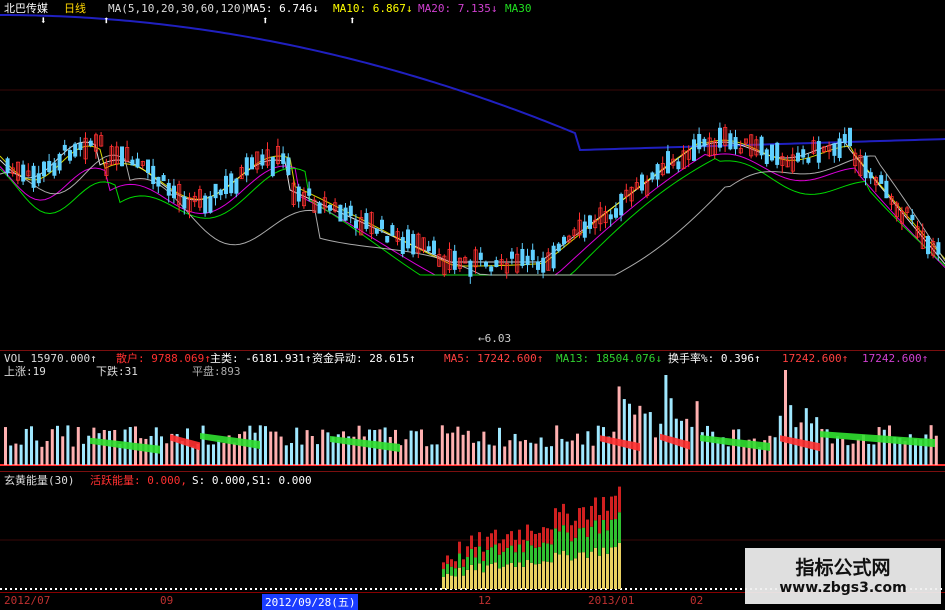 This screenshot has height=610, width=945. What do you see at coordinates (611, 600) in the screenshot?
I see `date-label: 2013/01` at bounding box center [611, 600].